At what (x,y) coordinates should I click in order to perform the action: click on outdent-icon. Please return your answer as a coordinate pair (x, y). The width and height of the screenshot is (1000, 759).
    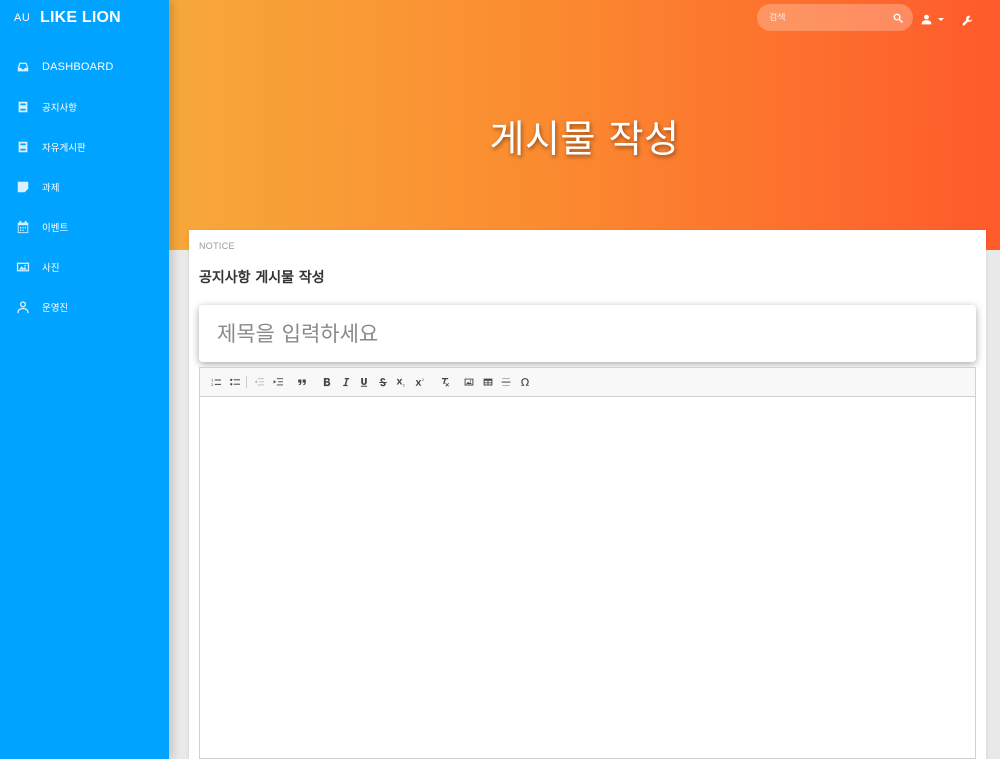
    Looking at the image, I should click on (259, 382).